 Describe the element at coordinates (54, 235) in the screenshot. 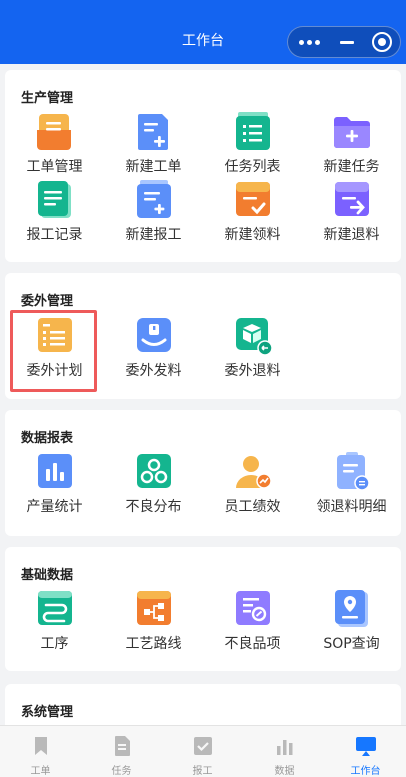

I see `grid-item-label: 报工记录` at that location.